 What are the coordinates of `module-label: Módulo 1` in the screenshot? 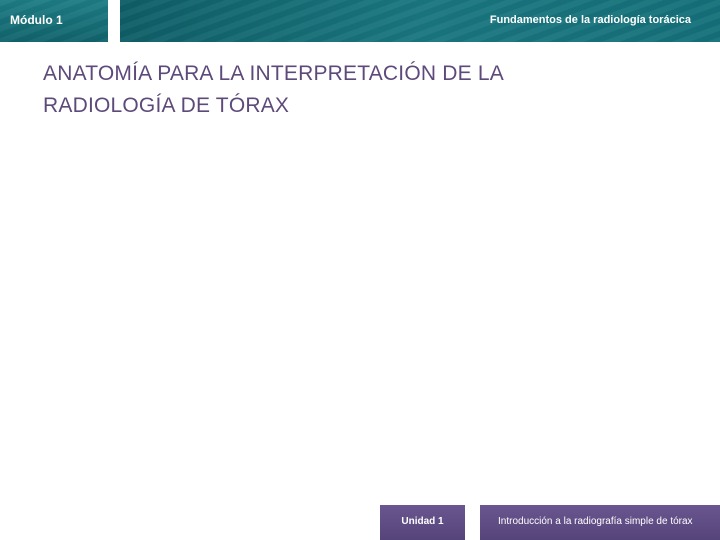 It's located at (36, 20).